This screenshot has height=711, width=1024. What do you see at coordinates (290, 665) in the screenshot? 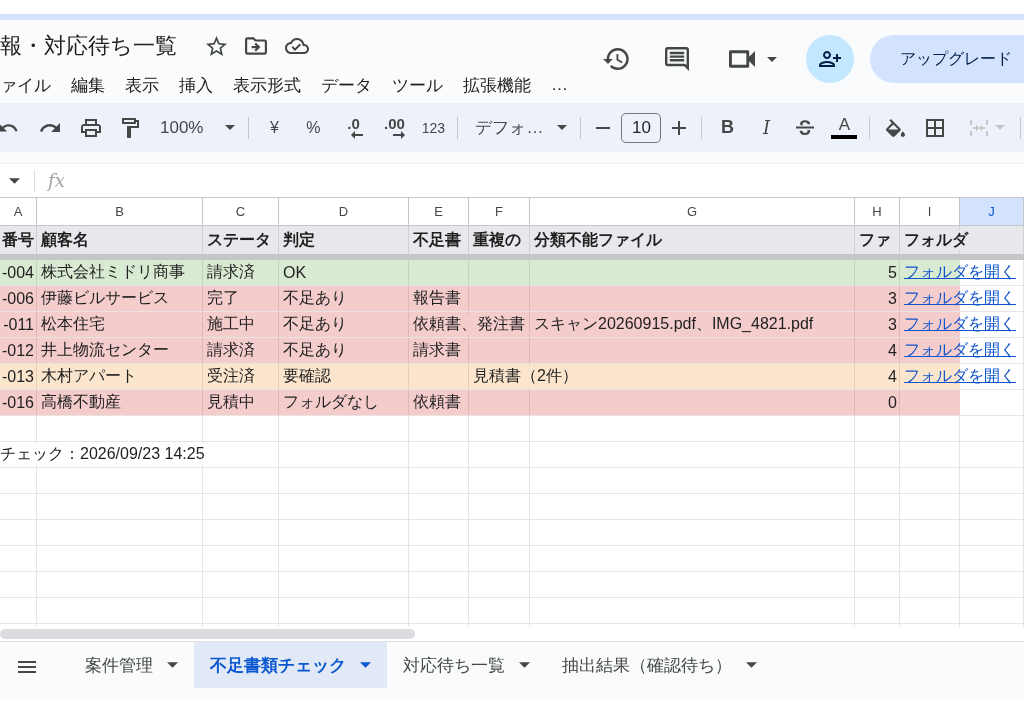
I see `sheet-tab: 不足書類チェック` at bounding box center [290, 665].